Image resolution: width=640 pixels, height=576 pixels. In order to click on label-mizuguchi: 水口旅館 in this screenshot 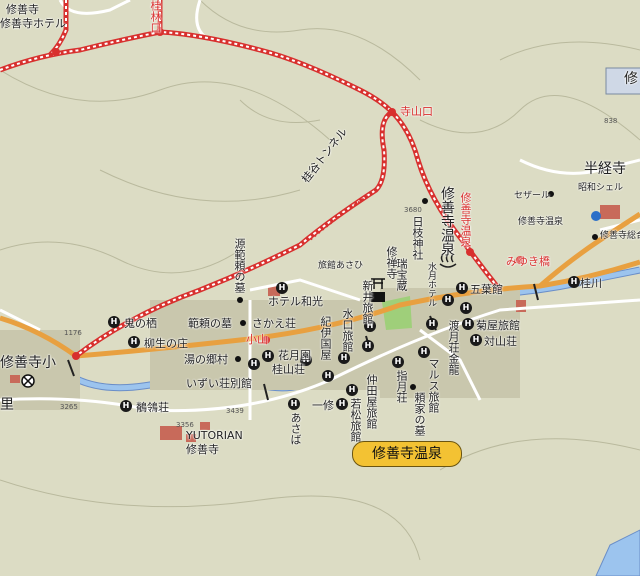, I will do `click(347, 330)`.